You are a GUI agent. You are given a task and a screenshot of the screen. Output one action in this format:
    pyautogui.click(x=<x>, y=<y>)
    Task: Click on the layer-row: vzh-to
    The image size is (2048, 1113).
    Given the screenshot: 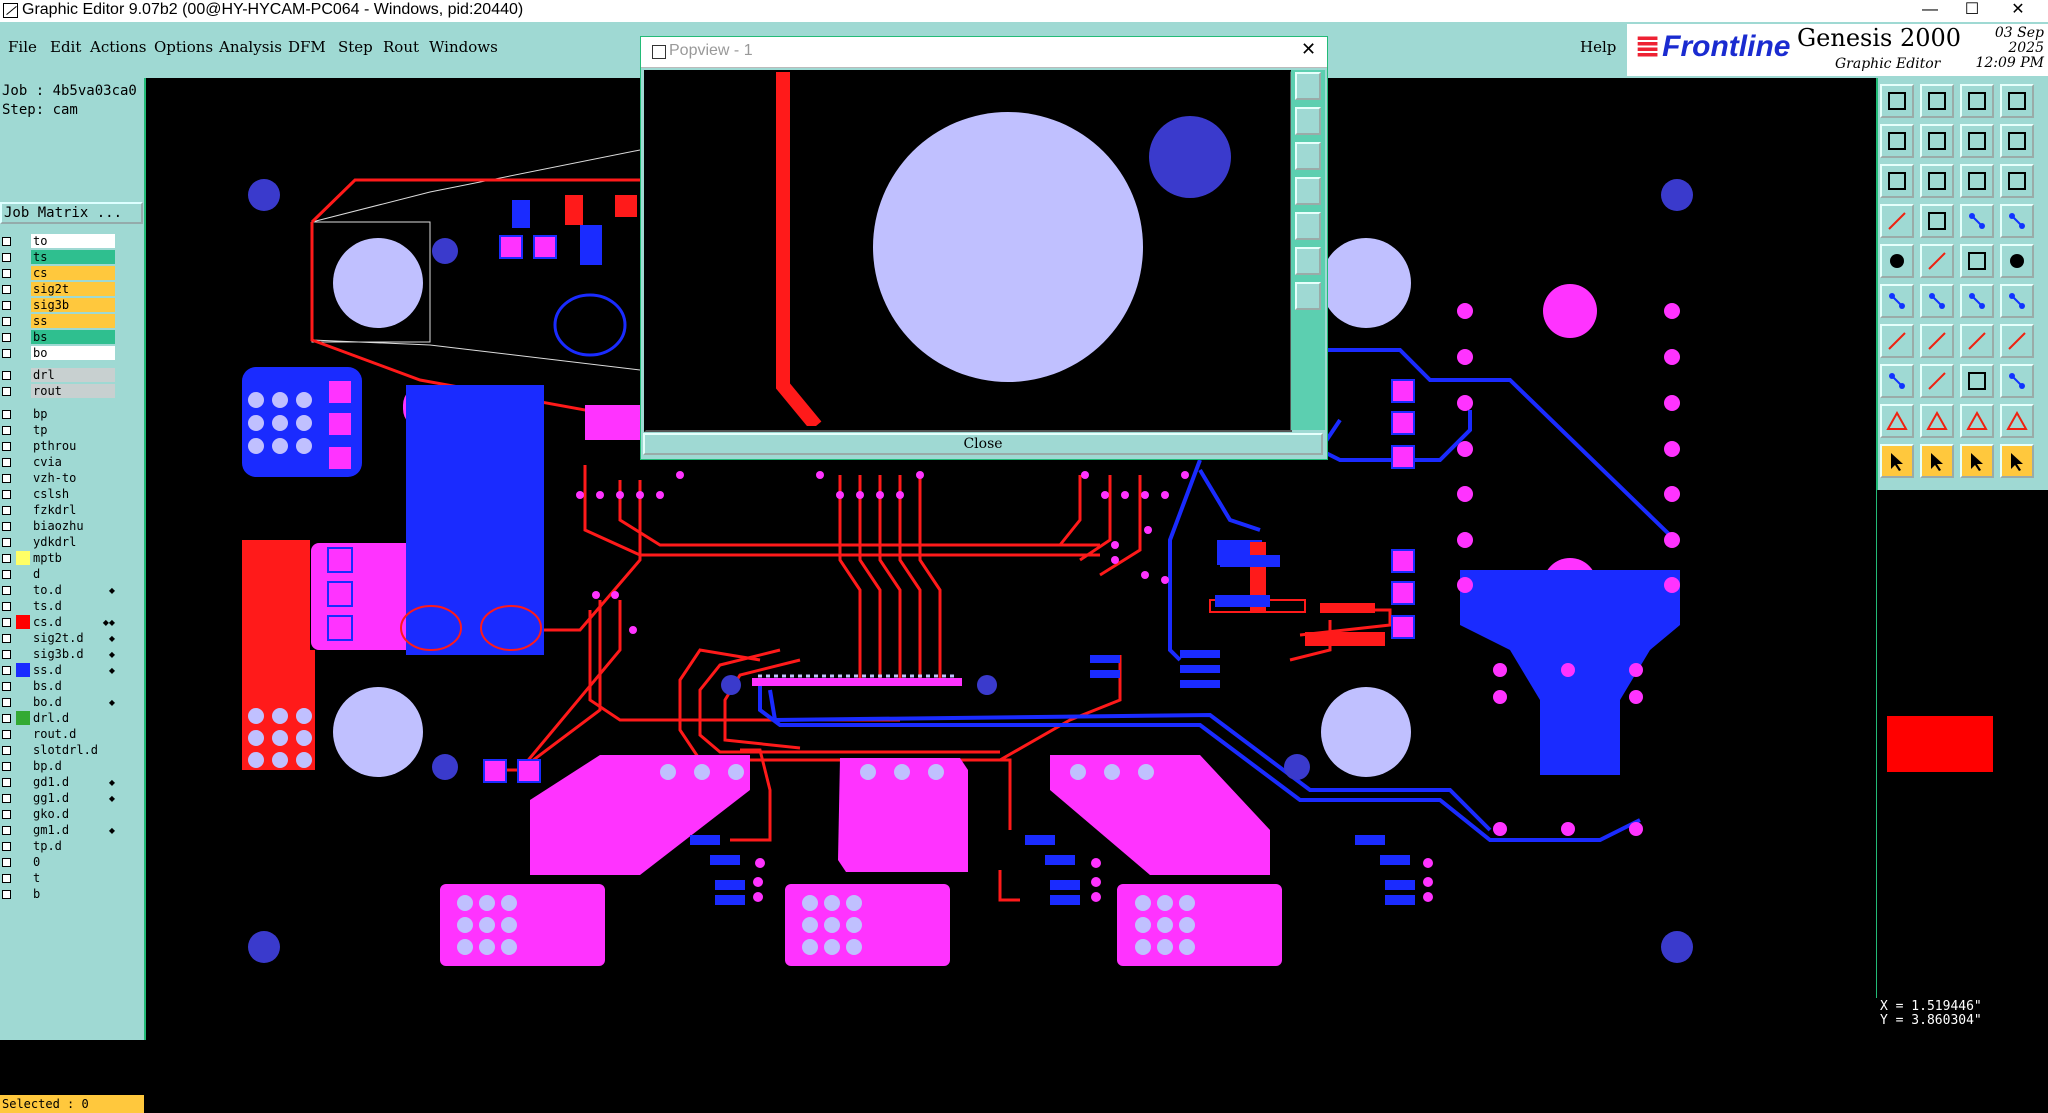 What is the action you would take?
    pyautogui.click(x=59, y=478)
    